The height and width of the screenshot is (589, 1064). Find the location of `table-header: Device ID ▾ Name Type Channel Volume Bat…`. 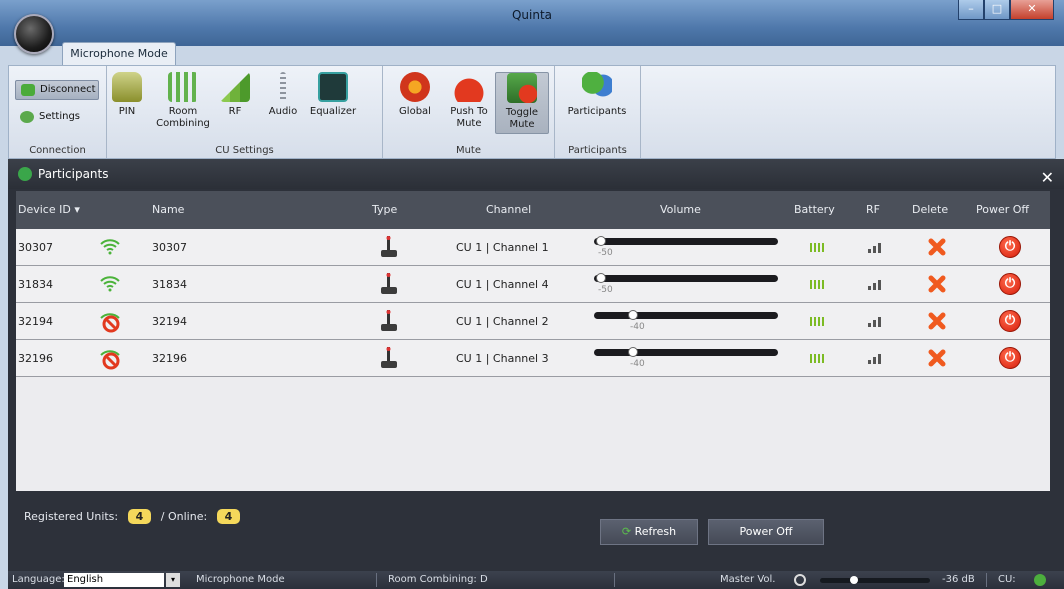

table-header: Device ID ▾ Name Type Channel Volume Bat… is located at coordinates (533, 210).